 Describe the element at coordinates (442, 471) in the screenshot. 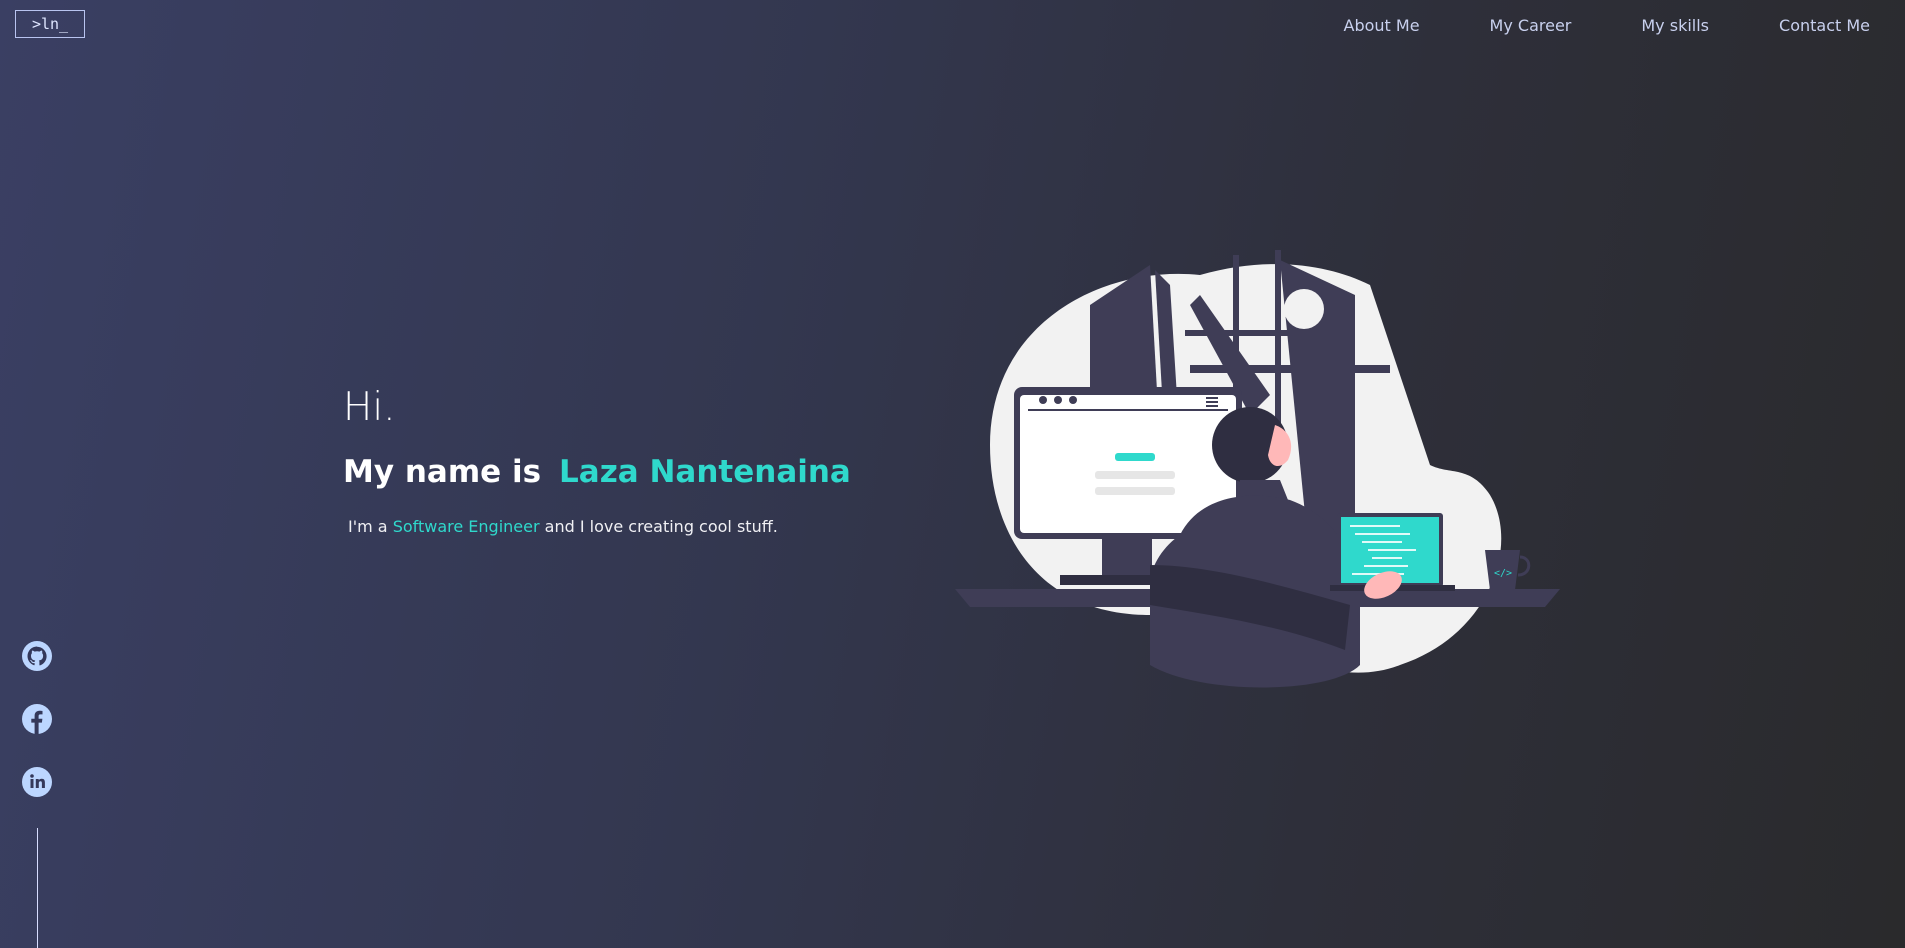

I see `name-prefix: My name is` at that location.